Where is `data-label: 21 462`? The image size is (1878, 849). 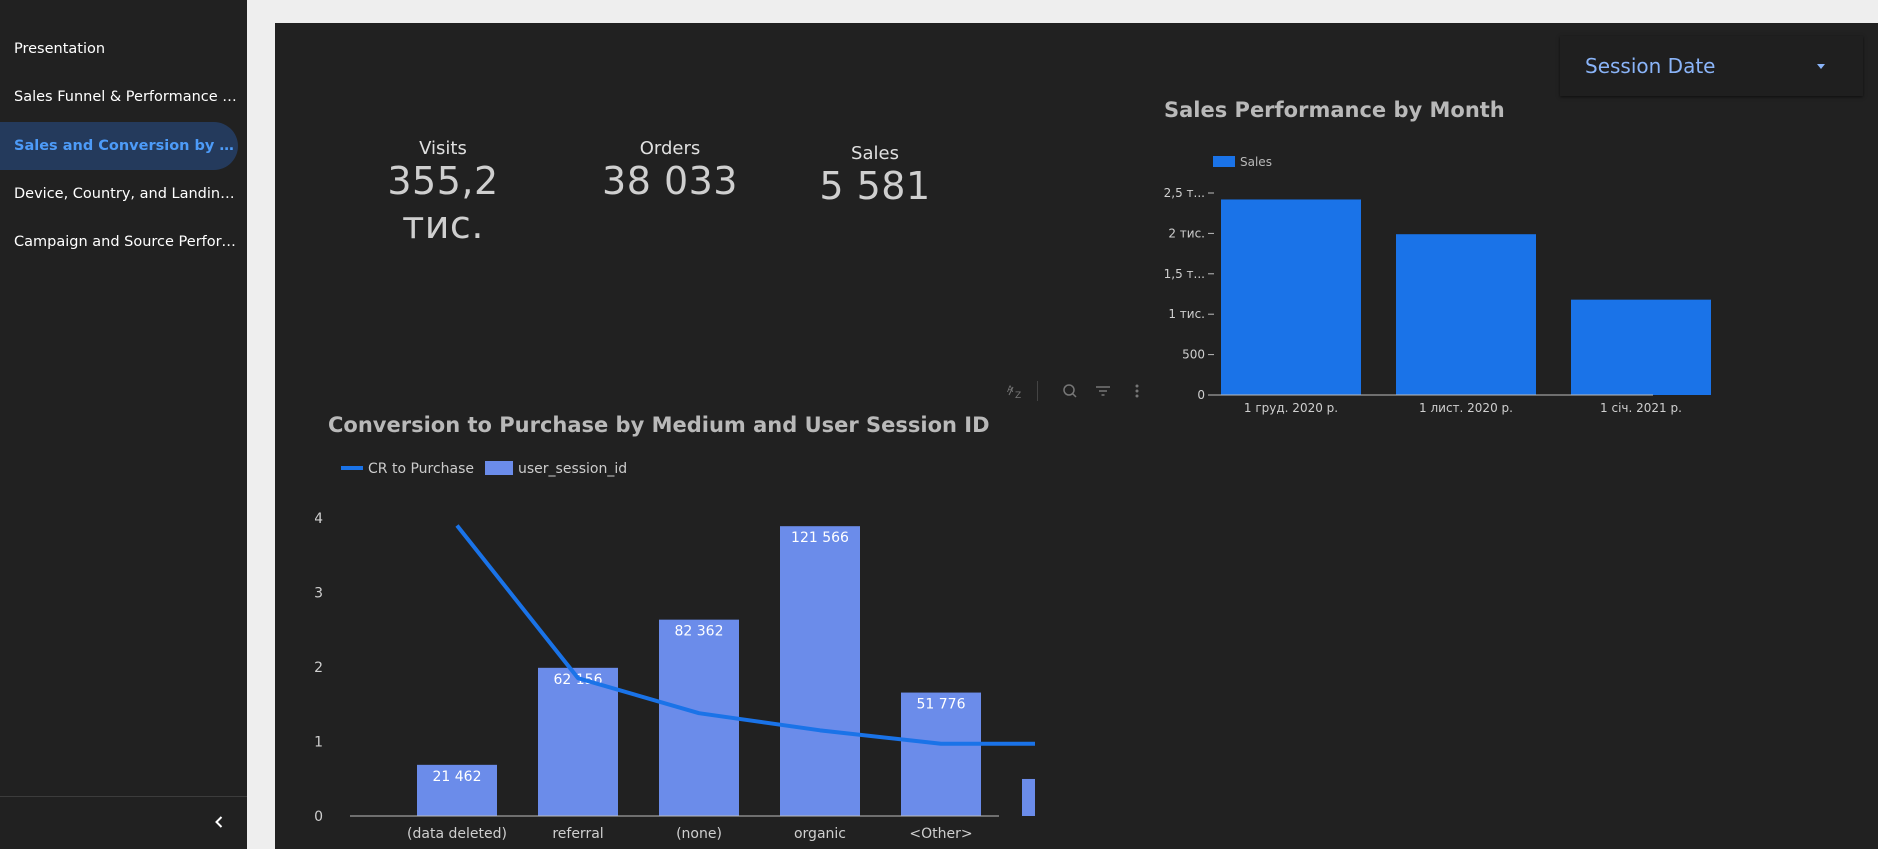 data-label: 21 462 is located at coordinates (457, 777).